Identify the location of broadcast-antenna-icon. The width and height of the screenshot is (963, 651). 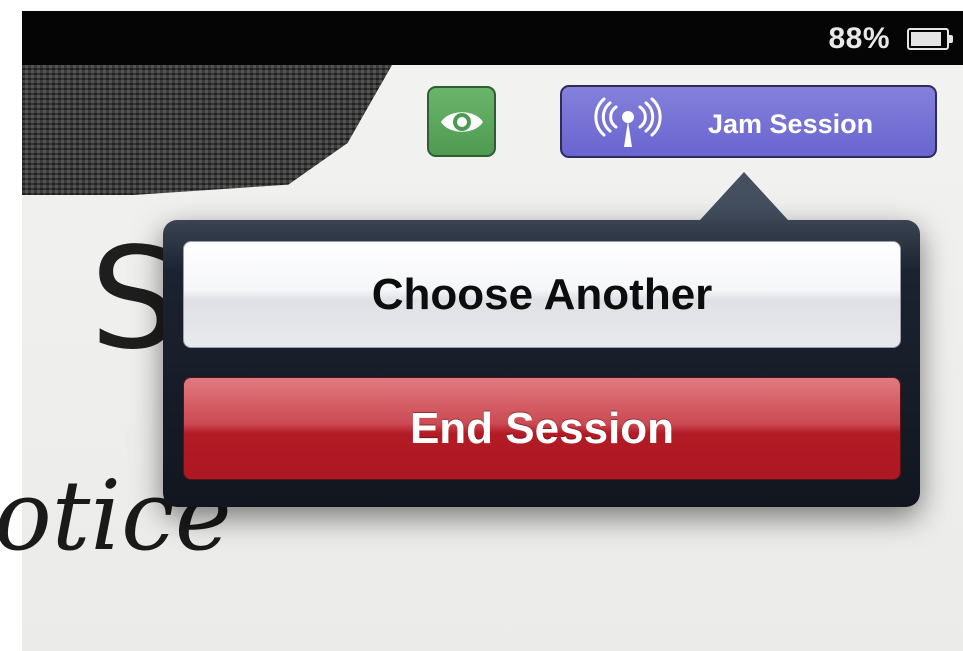
(628, 122).